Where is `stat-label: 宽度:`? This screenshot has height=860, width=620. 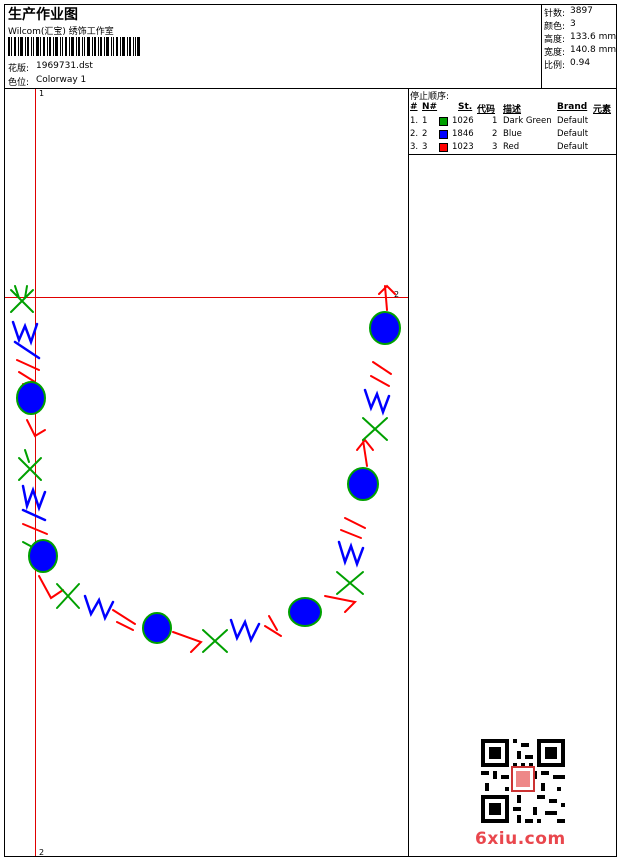 stat-label: 宽度: is located at coordinates (555, 53).